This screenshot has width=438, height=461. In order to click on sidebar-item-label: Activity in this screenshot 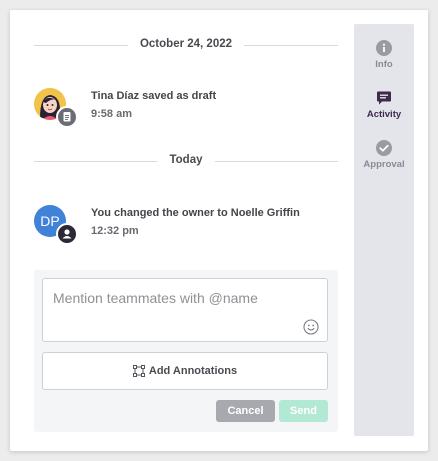, I will do `click(384, 114)`.